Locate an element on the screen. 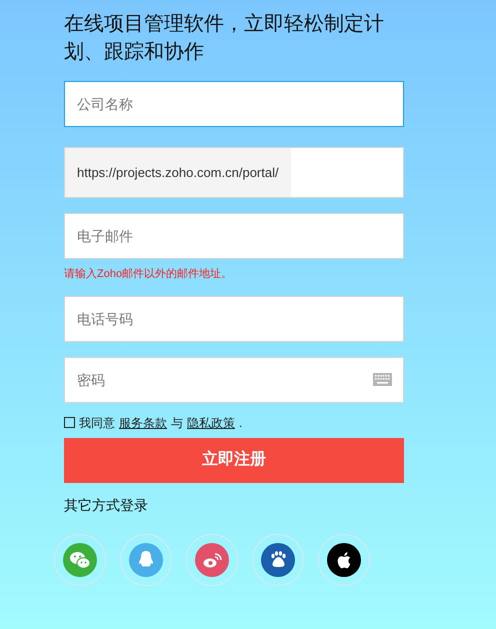 The image size is (496, 629). agreement-text: 与 is located at coordinates (177, 423).